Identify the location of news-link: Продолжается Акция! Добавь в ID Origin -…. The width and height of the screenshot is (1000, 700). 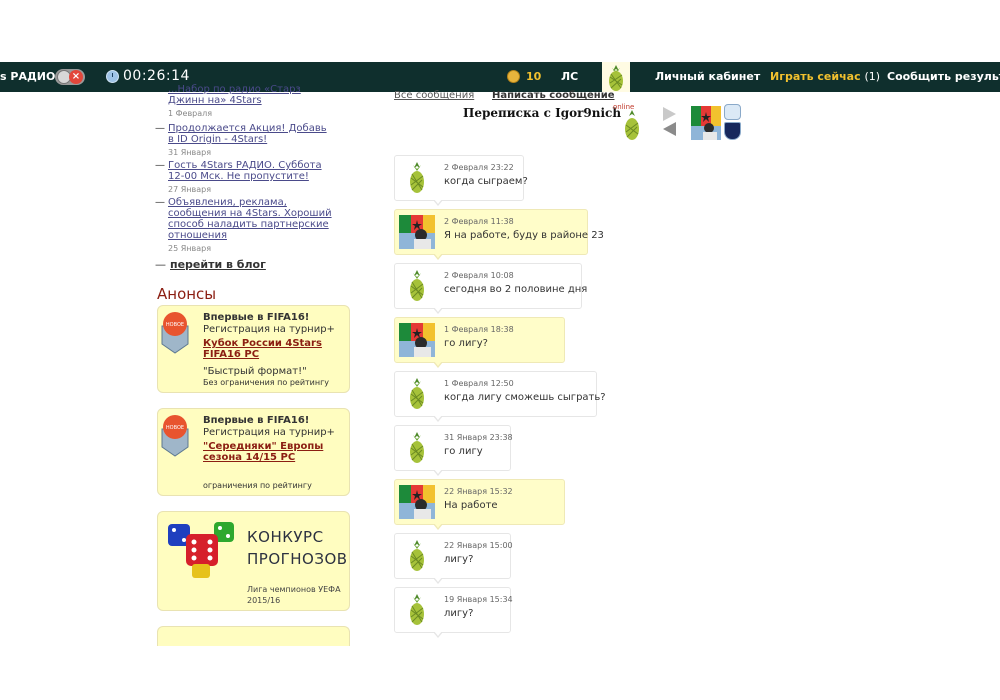
(251, 134).